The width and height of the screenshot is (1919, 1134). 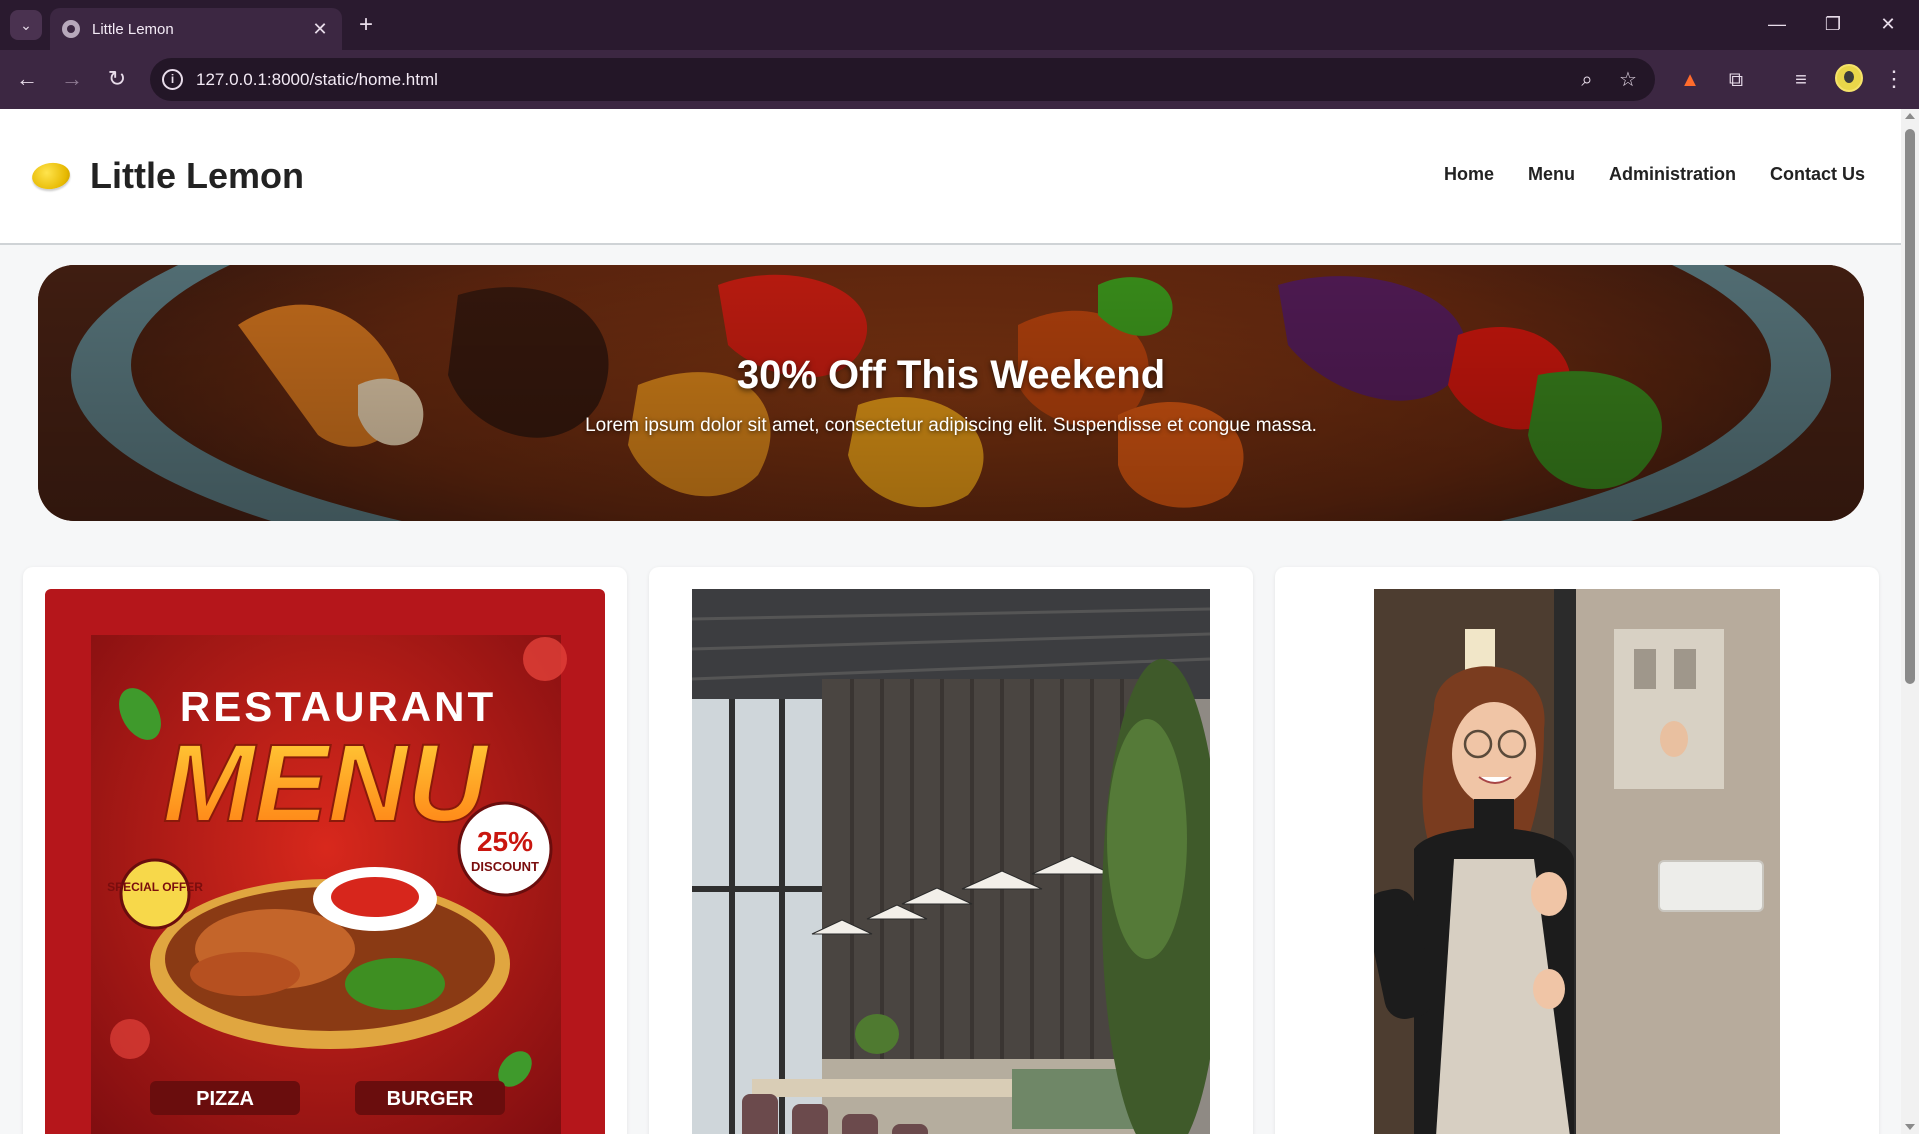 I want to click on extensions-puzzle-icon: ⧉, so click(x=1736, y=80).